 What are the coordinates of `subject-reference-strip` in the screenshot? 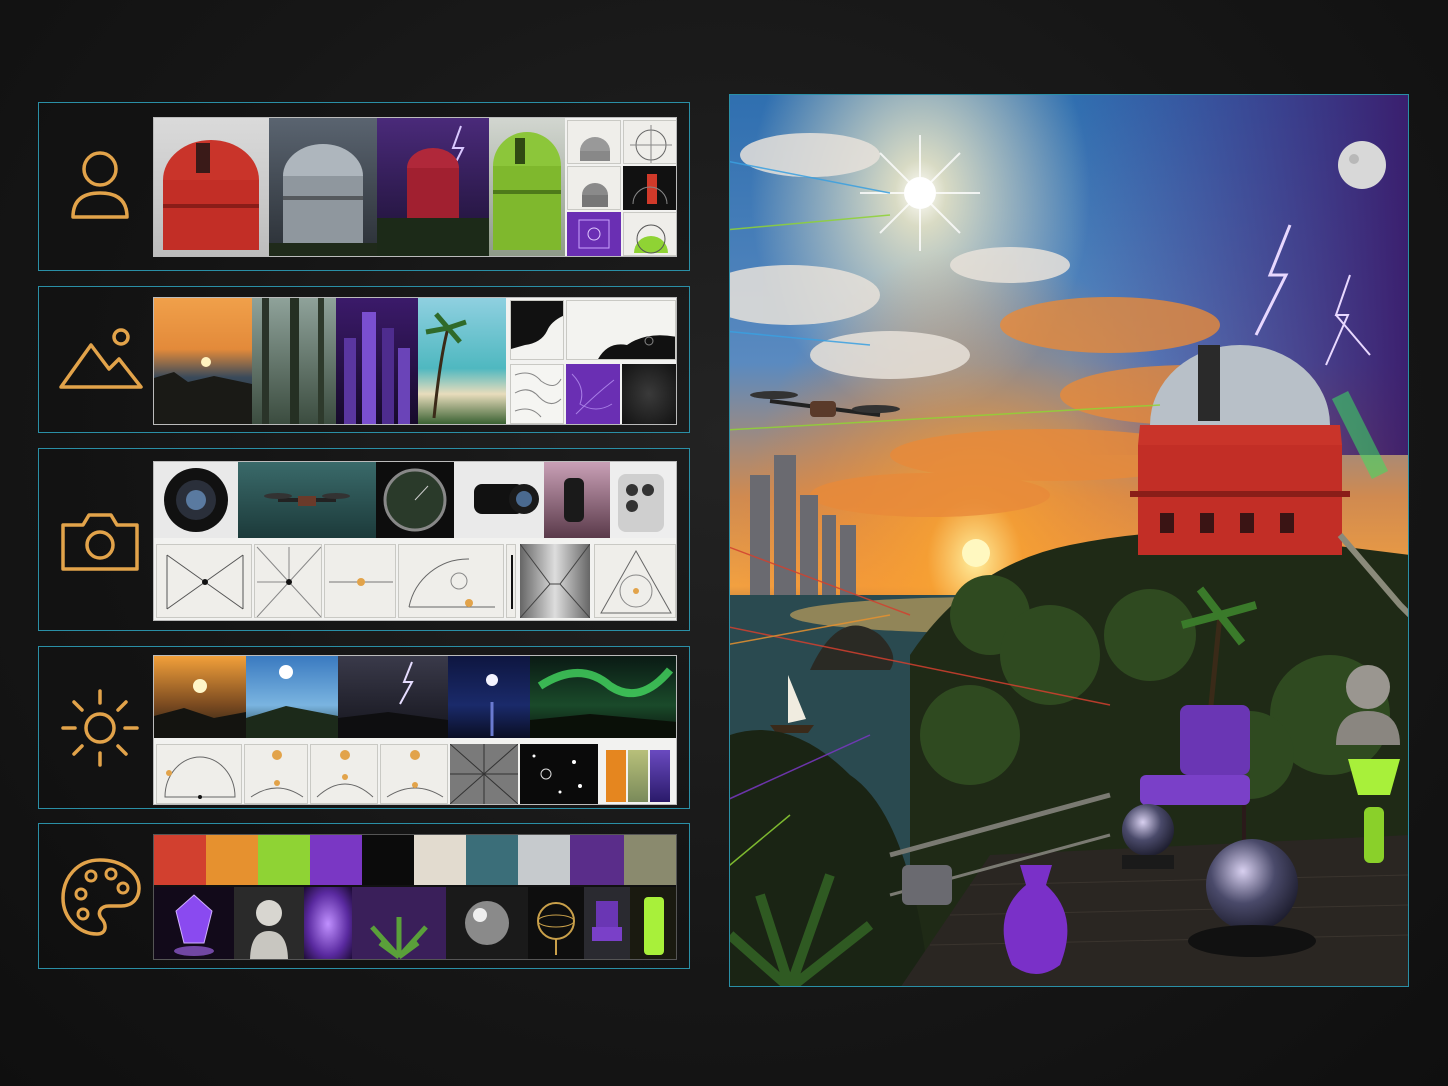 It's located at (415, 187).